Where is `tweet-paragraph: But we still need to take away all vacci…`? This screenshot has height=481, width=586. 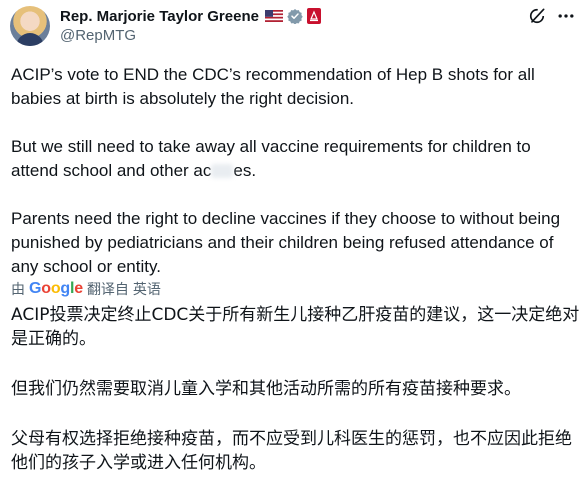 tweet-paragraph: But we still need to take away all vacci… is located at coordinates (296, 159).